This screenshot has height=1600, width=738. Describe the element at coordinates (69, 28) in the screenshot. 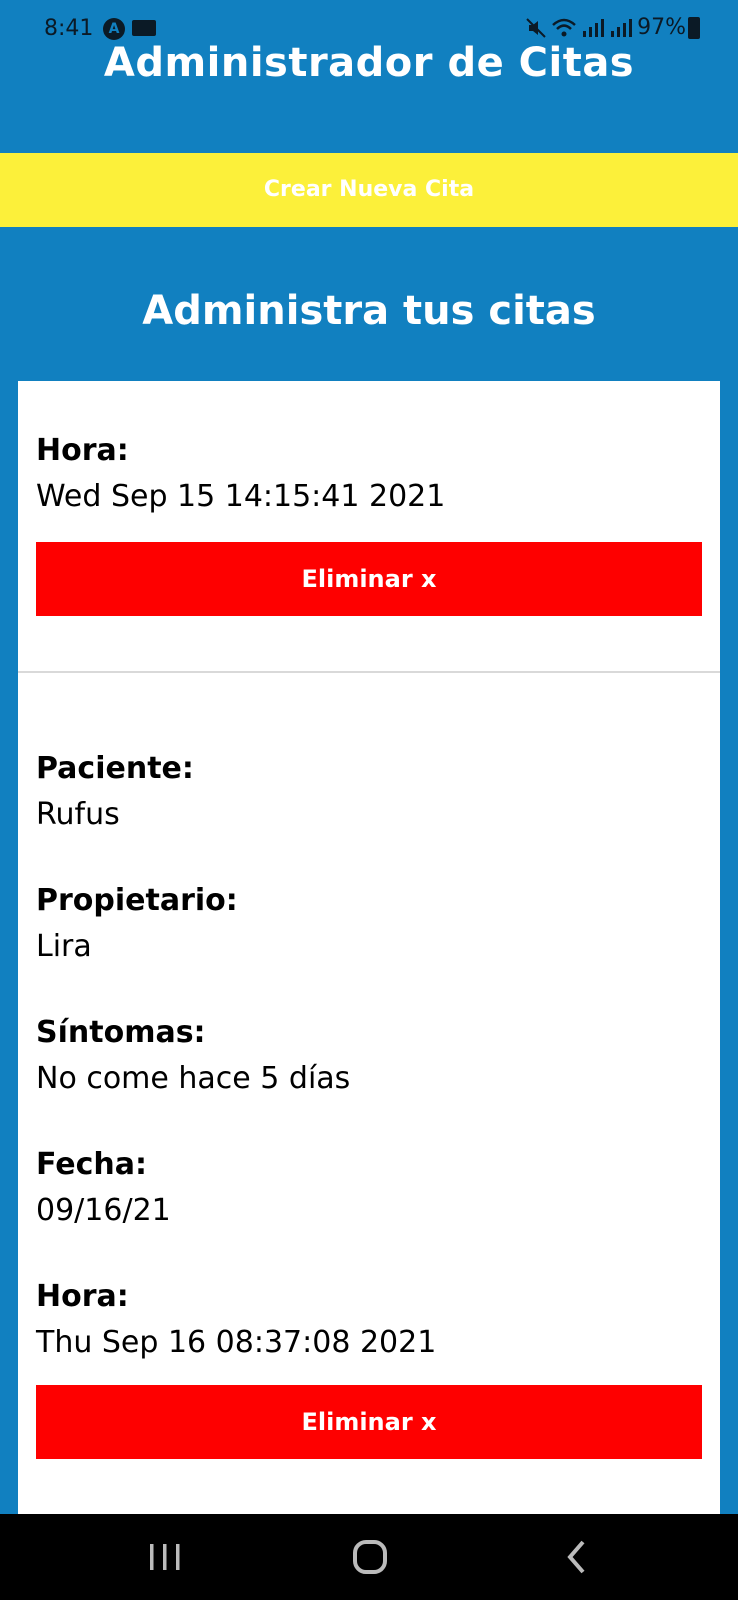

I see `status-time: 8:41` at that location.